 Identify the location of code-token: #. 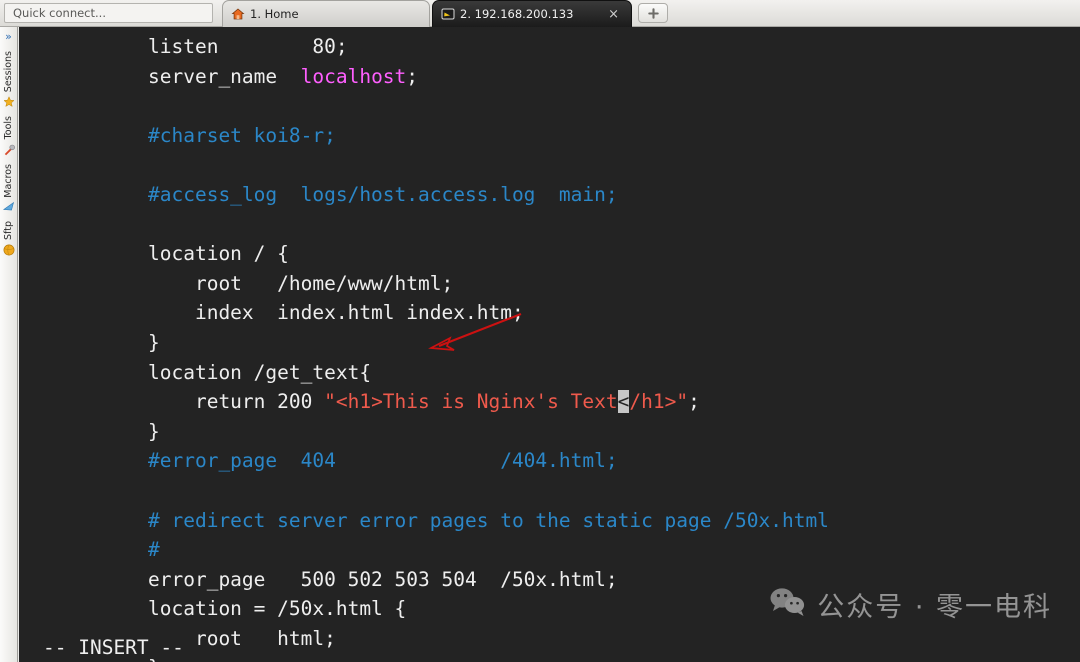
(154, 550).